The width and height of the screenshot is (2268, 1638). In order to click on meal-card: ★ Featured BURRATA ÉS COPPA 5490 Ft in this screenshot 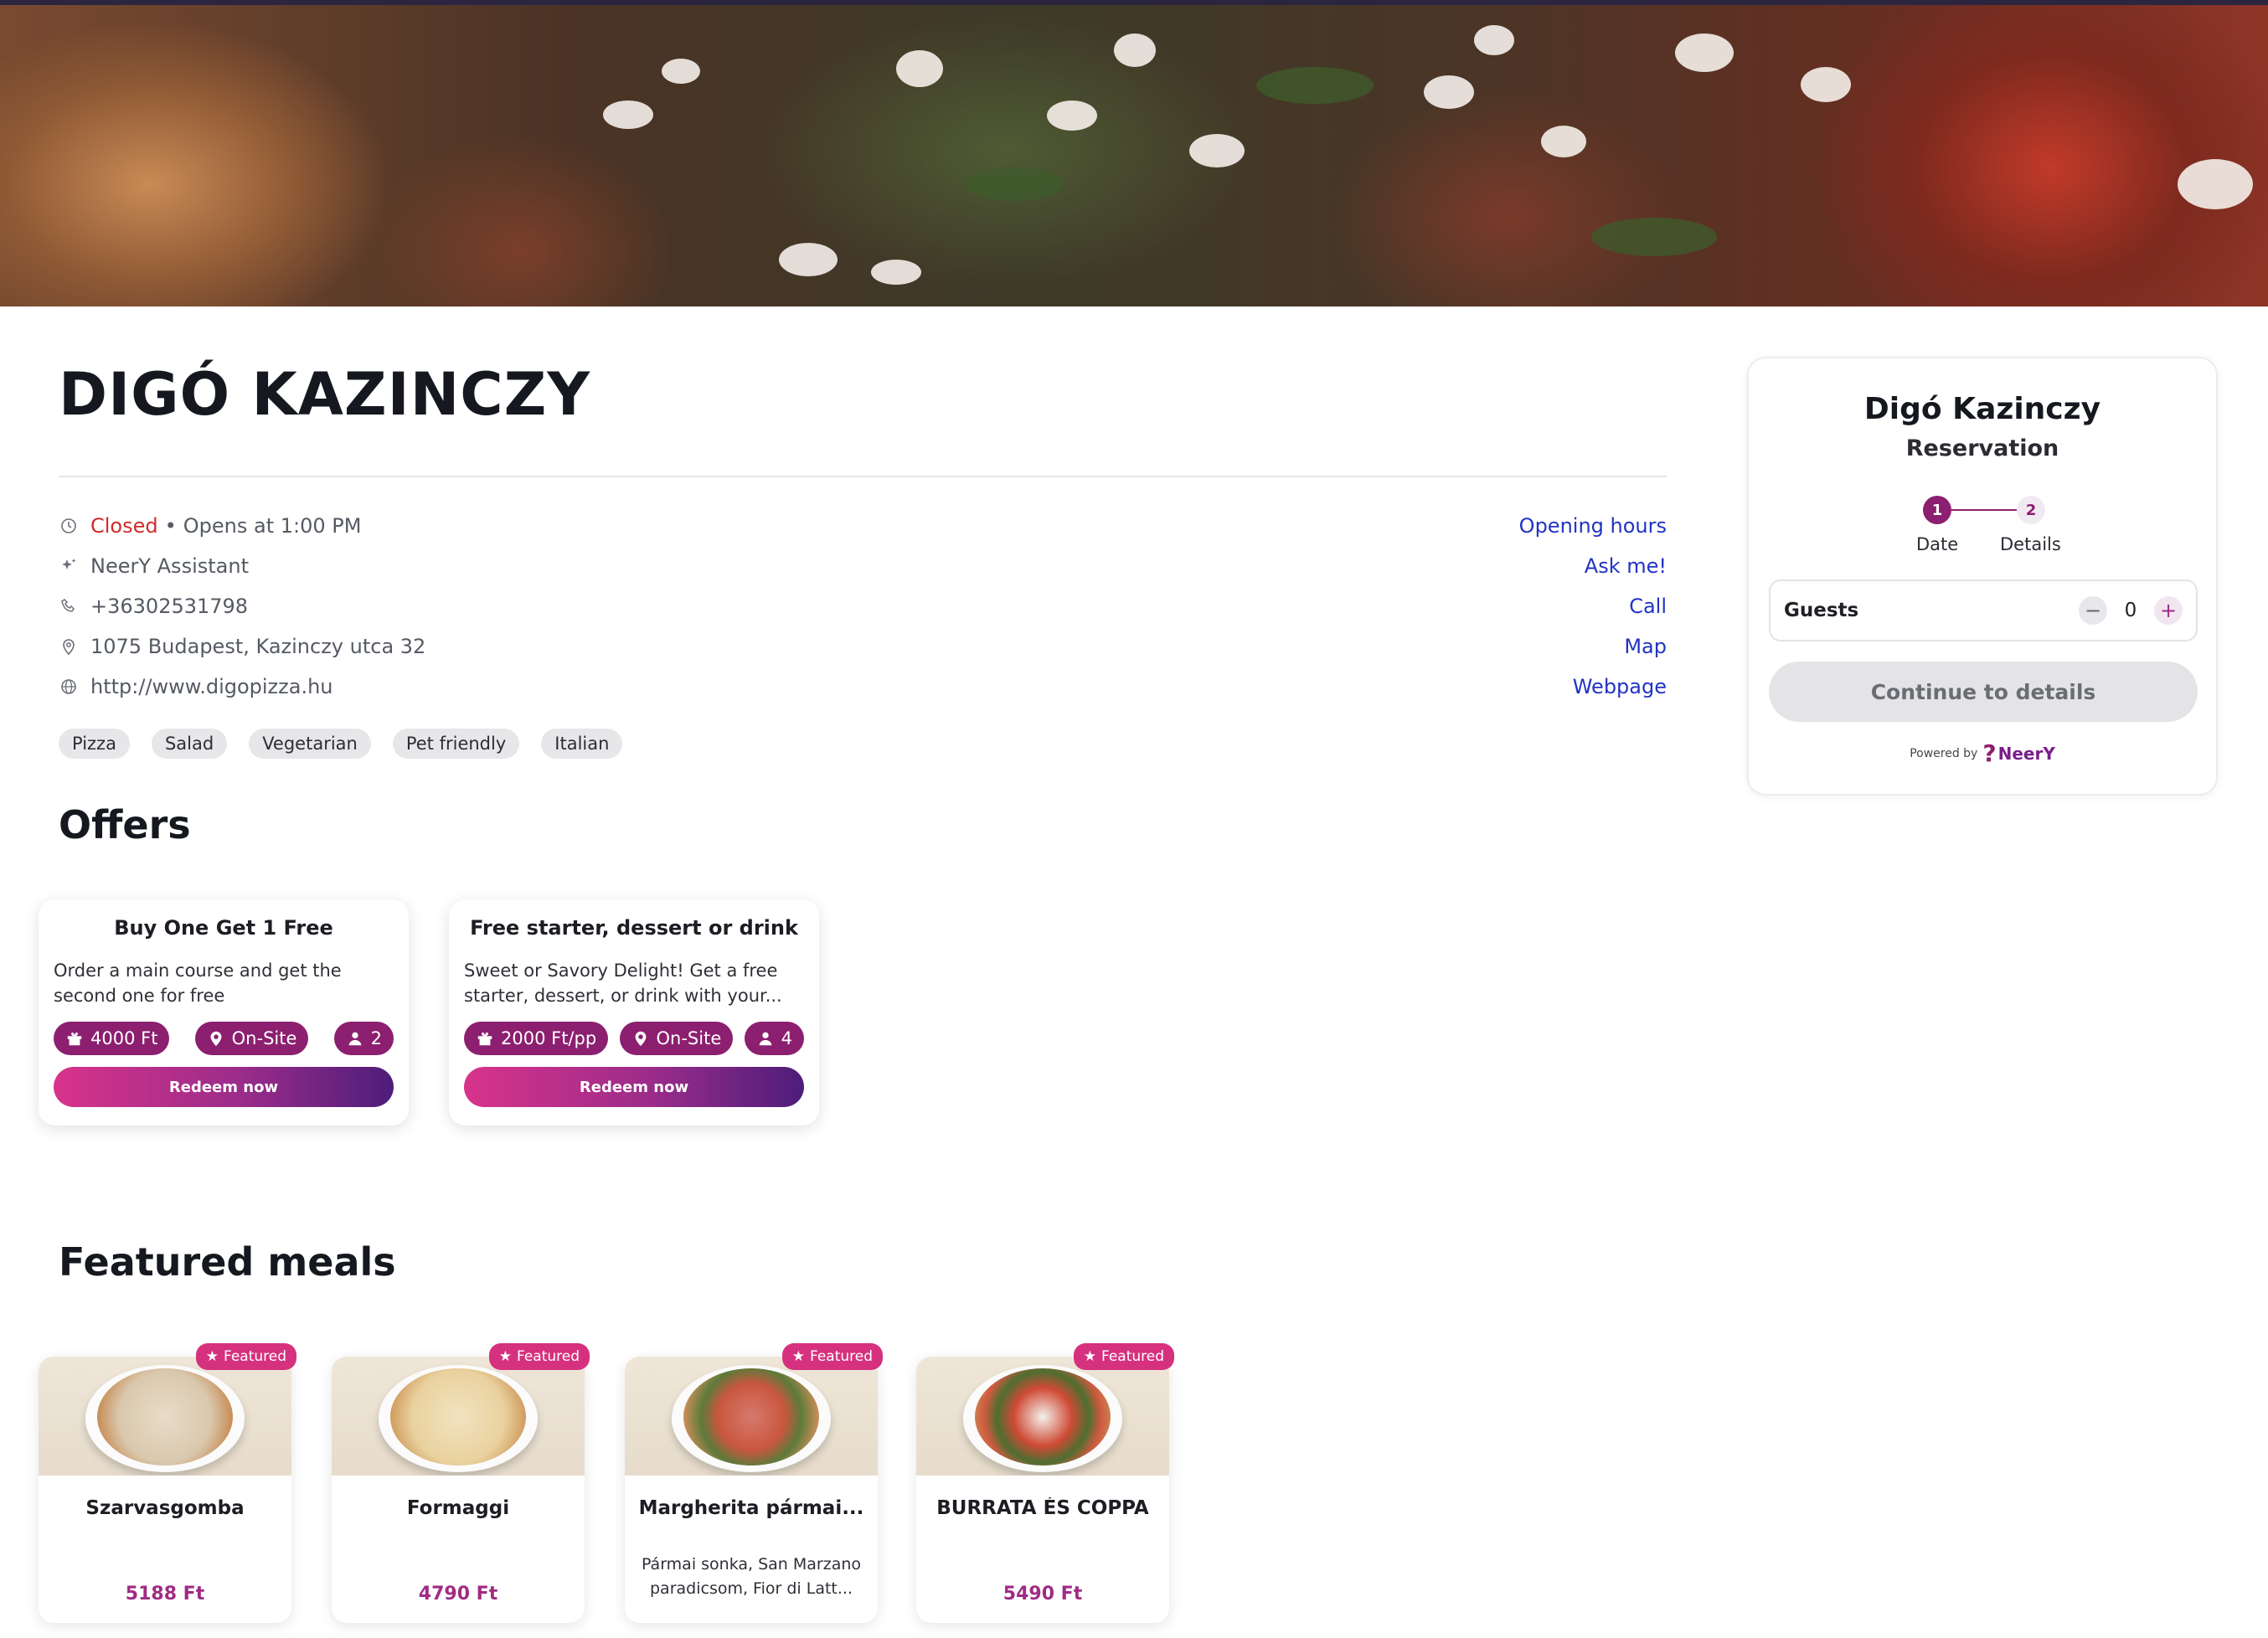, I will do `click(1045, 1483)`.